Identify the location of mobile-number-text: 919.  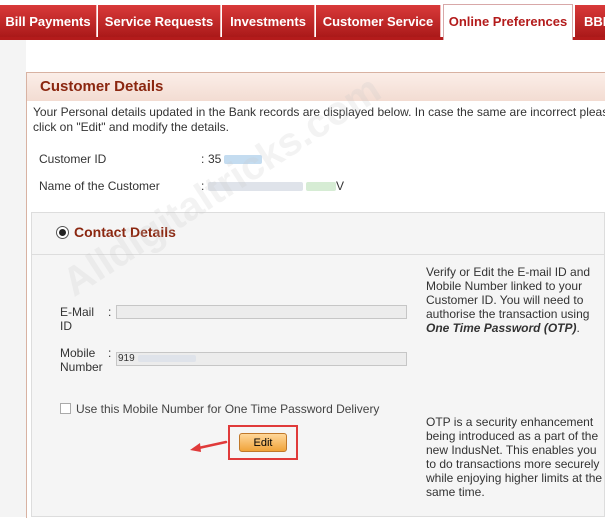
(126, 358).